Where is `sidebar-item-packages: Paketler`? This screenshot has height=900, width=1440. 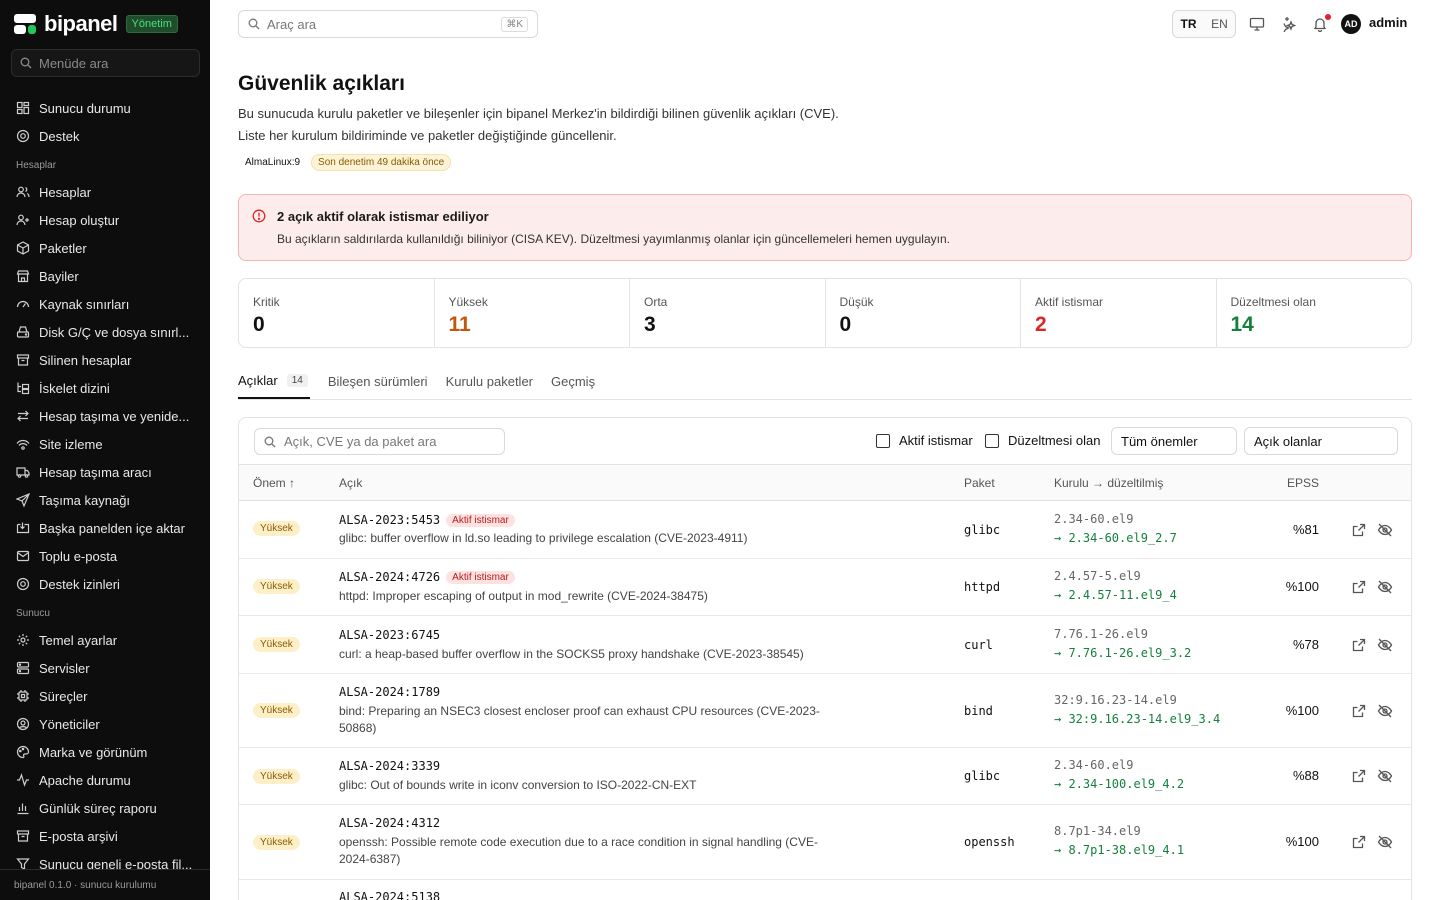
sidebar-item-packages: Paketler is located at coordinates (105, 248).